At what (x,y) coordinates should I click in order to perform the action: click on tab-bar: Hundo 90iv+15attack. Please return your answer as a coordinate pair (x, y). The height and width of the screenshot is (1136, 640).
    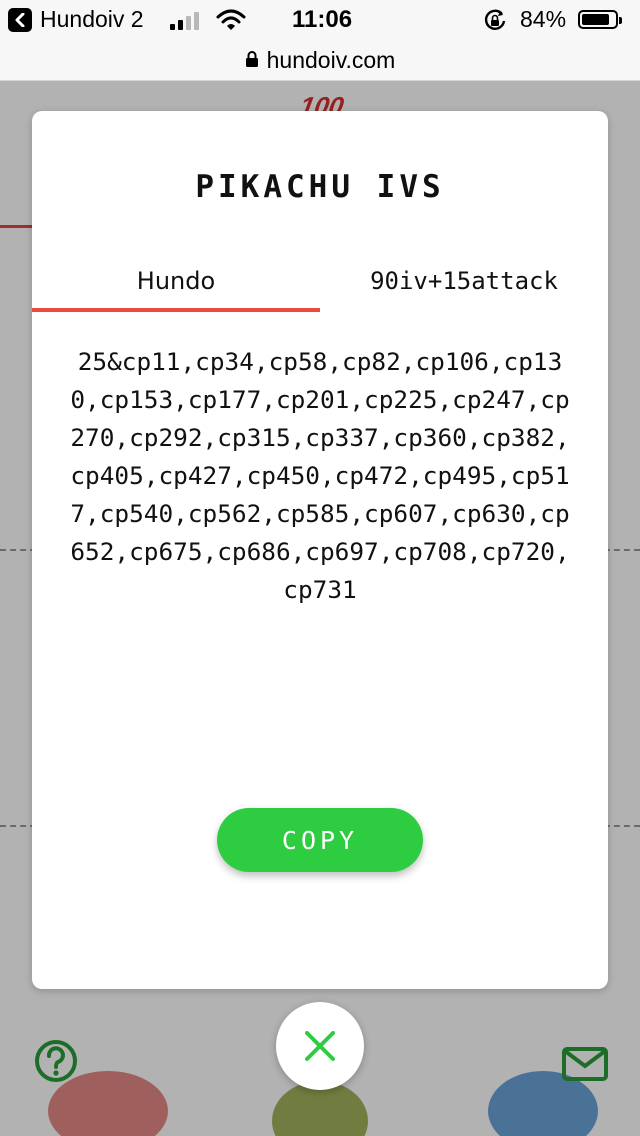
    Looking at the image, I should click on (320, 281).